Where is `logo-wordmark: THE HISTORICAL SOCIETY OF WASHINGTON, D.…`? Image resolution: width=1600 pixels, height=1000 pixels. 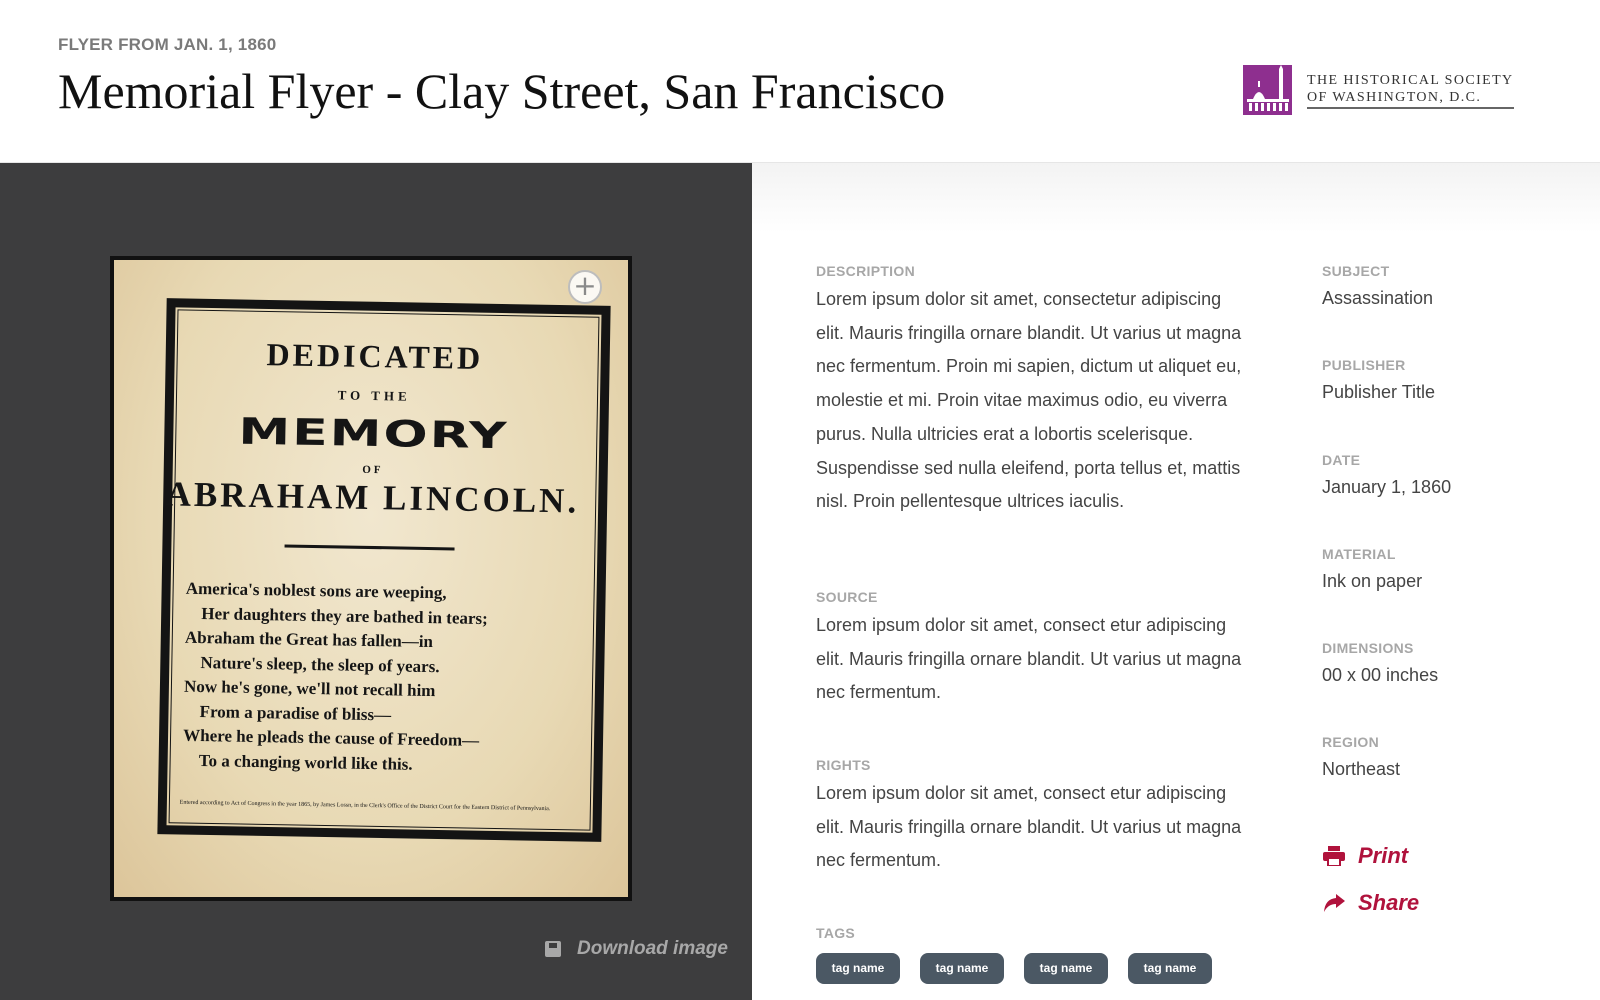
logo-wordmark: THE HISTORICAL SOCIETY OF WASHINGTON, D.… is located at coordinates (1410, 90).